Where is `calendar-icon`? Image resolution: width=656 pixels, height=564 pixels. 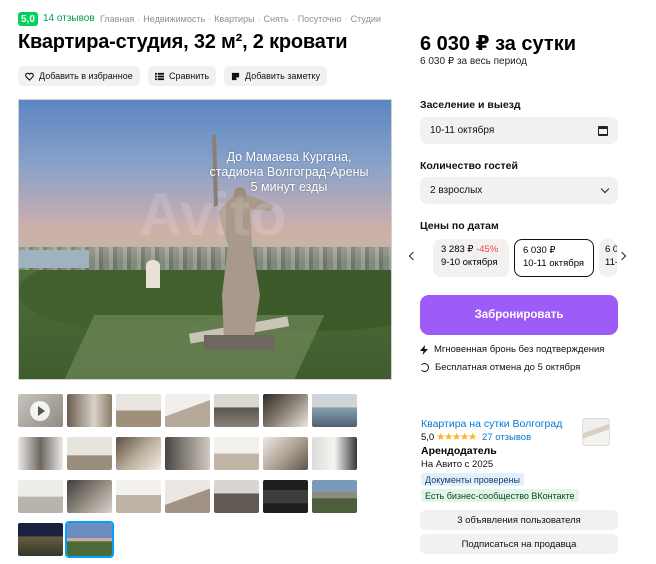
calendar-icon is located at coordinates (603, 130).